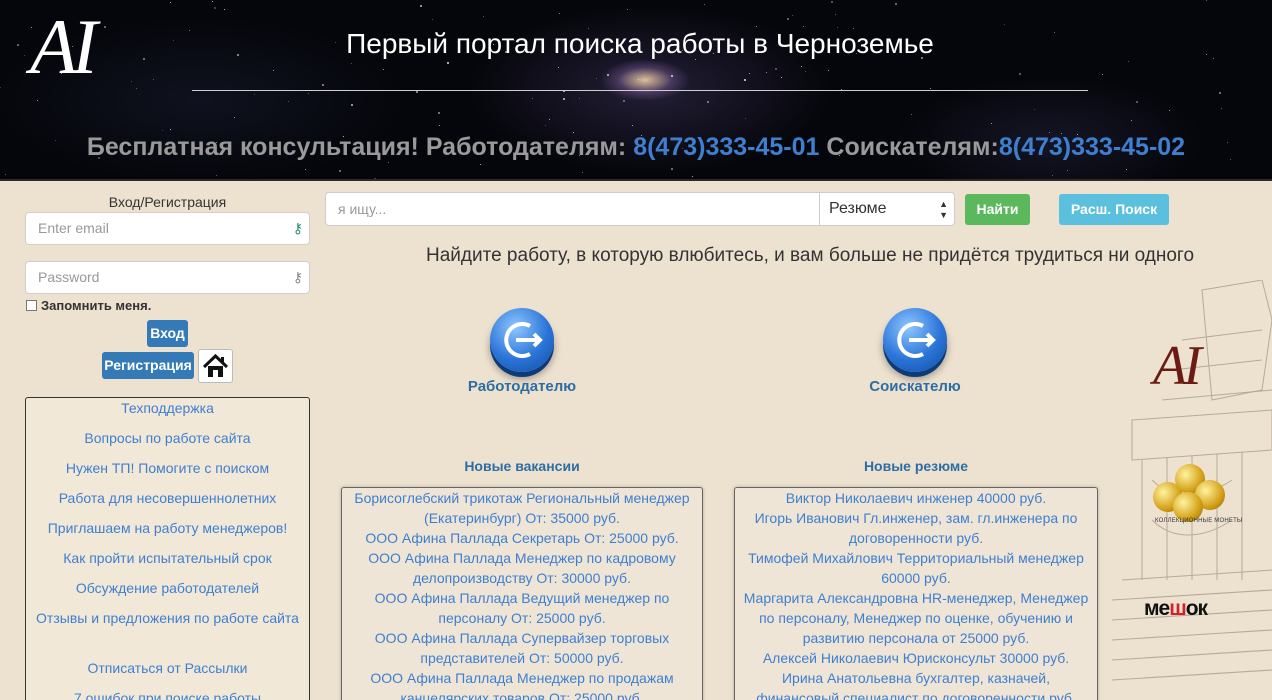 The height and width of the screenshot is (700, 1272). Describe the element at coordinates (167, 228) in the screenshot. I see `email-field: Enter email ⚷` at that location.